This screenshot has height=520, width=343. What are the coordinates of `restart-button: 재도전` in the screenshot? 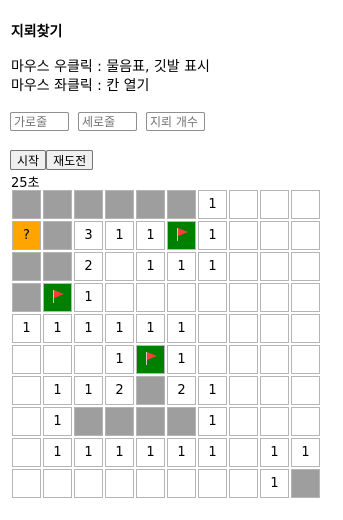 It's located at (70, 160).